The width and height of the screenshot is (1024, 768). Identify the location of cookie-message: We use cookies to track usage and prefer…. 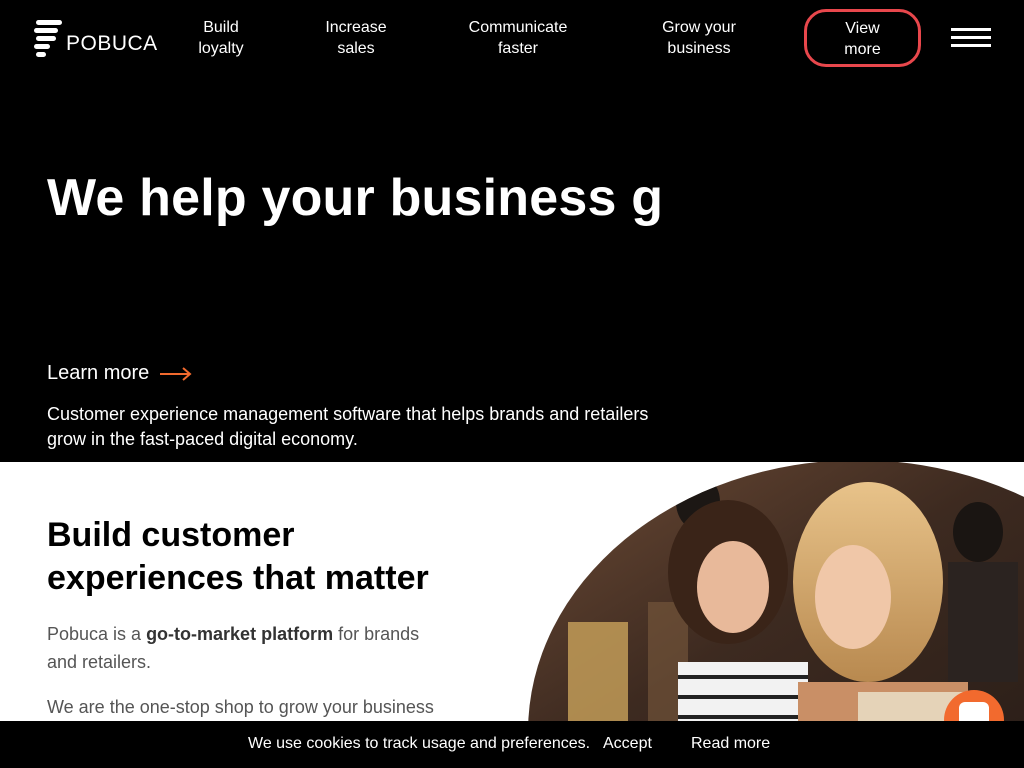
(419, 743).